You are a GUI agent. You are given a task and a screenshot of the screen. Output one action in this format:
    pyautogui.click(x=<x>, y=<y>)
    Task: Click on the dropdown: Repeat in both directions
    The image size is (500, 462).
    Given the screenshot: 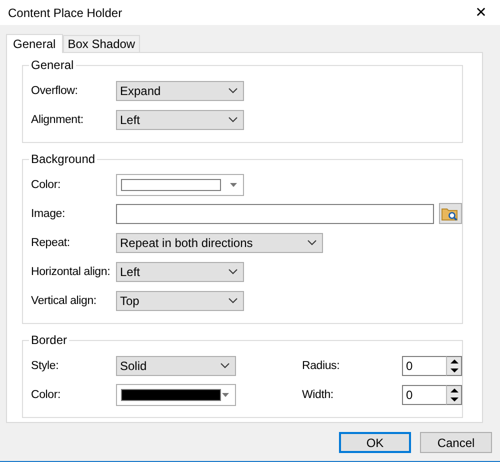 What is the action you would take?
    pyautogui.click(x=219, y=242)
    